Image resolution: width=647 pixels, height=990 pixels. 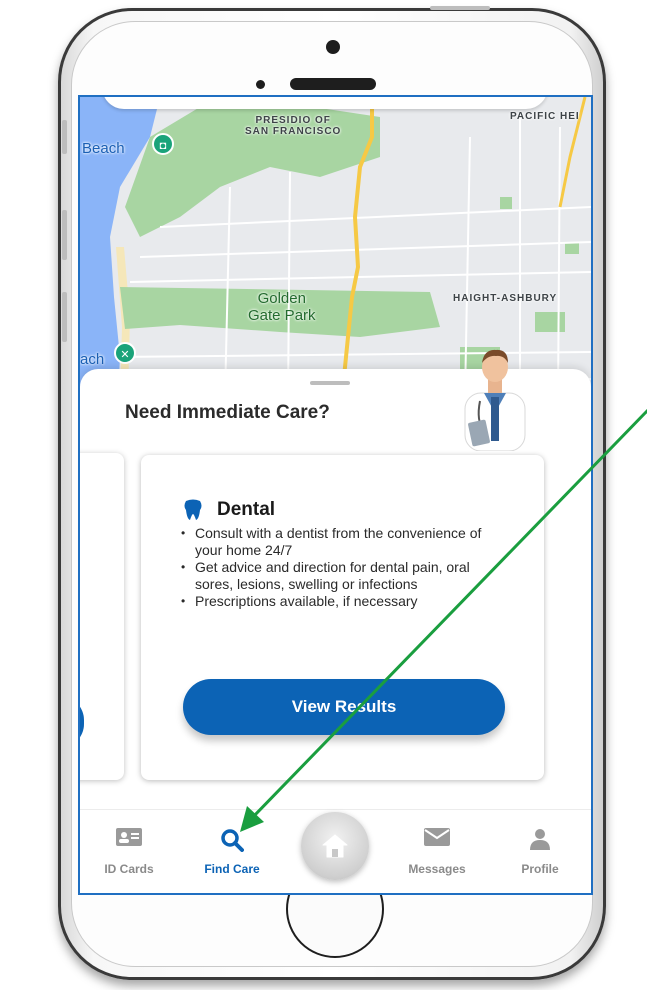 I want to click on map-label-beach-bottom: ach, so click(x=92, y=359).